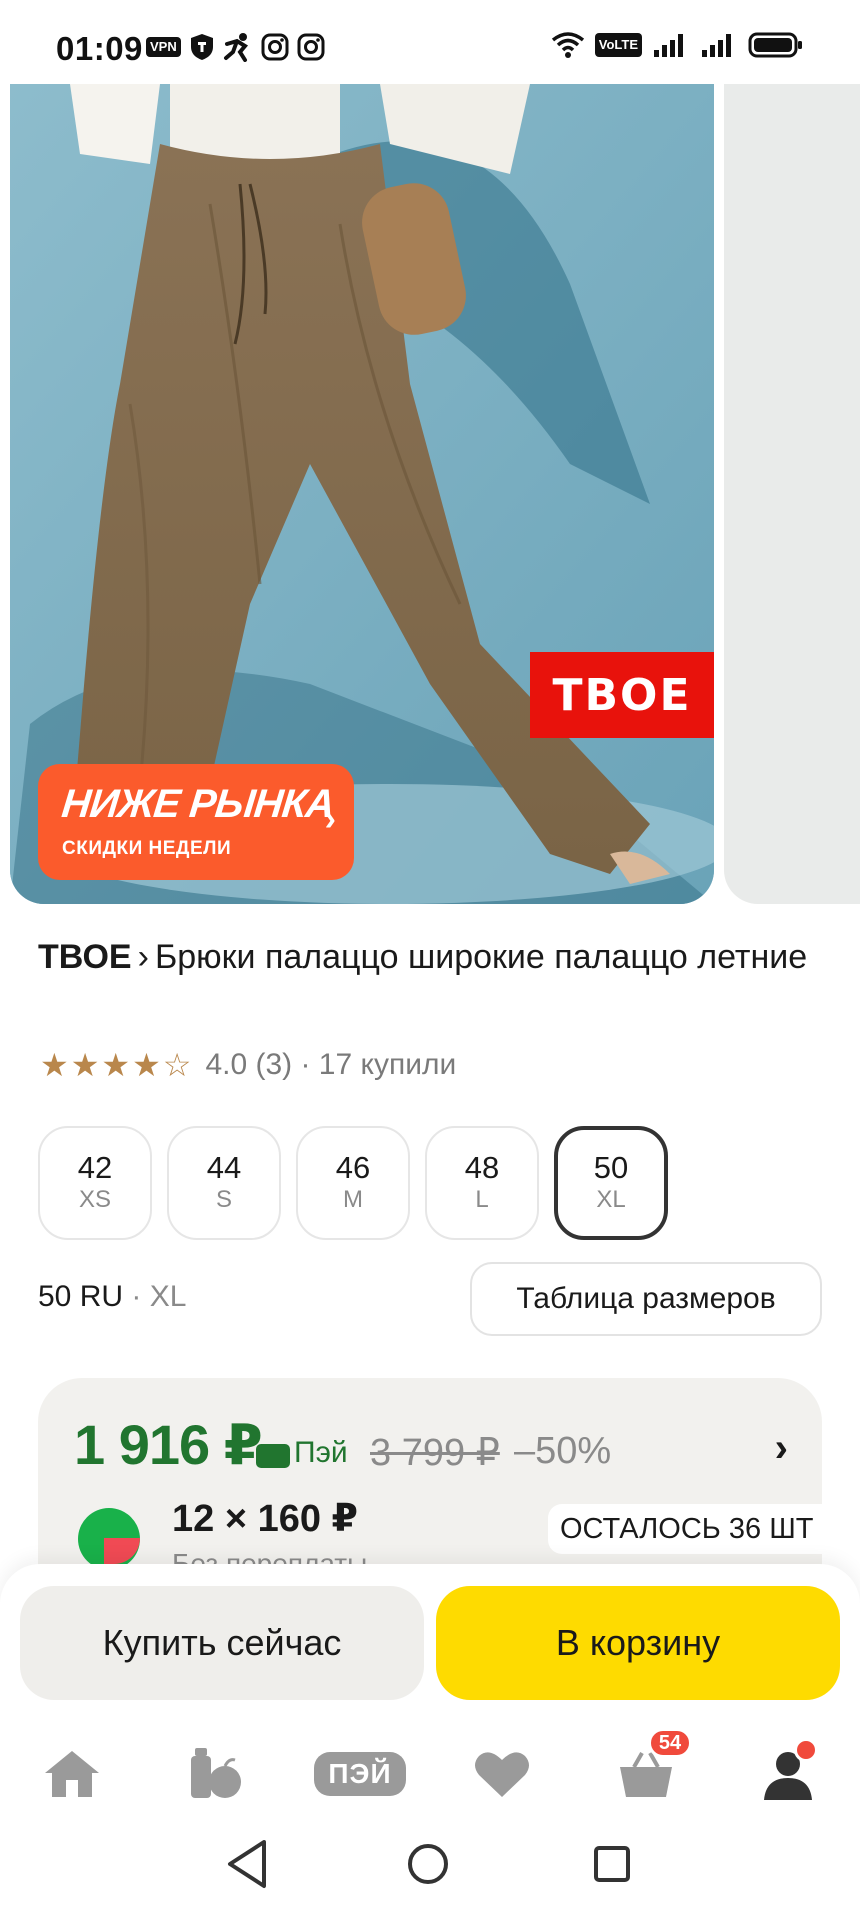 This screenshot has width=860, height=1920. I want to click on size-letter: M, so click(353, 1199).